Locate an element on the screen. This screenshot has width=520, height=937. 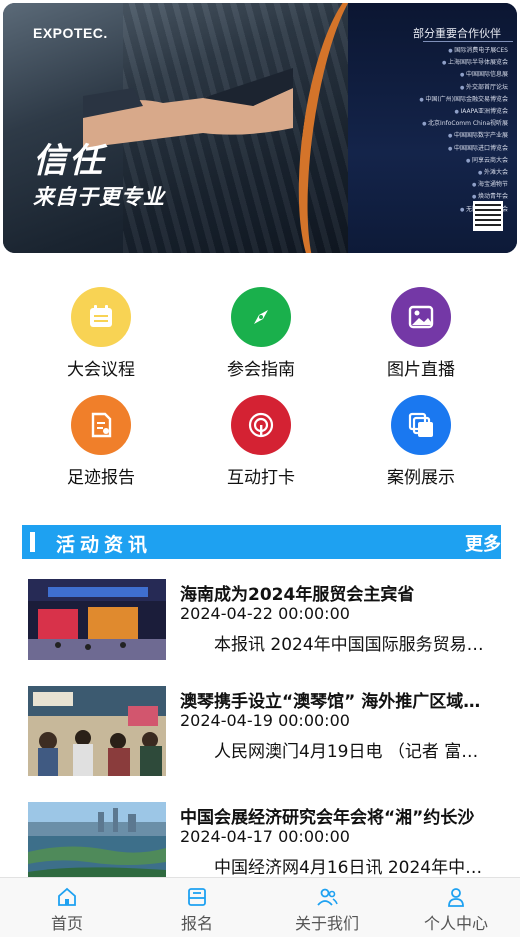
section-marker is located at coordinates (32, 542).